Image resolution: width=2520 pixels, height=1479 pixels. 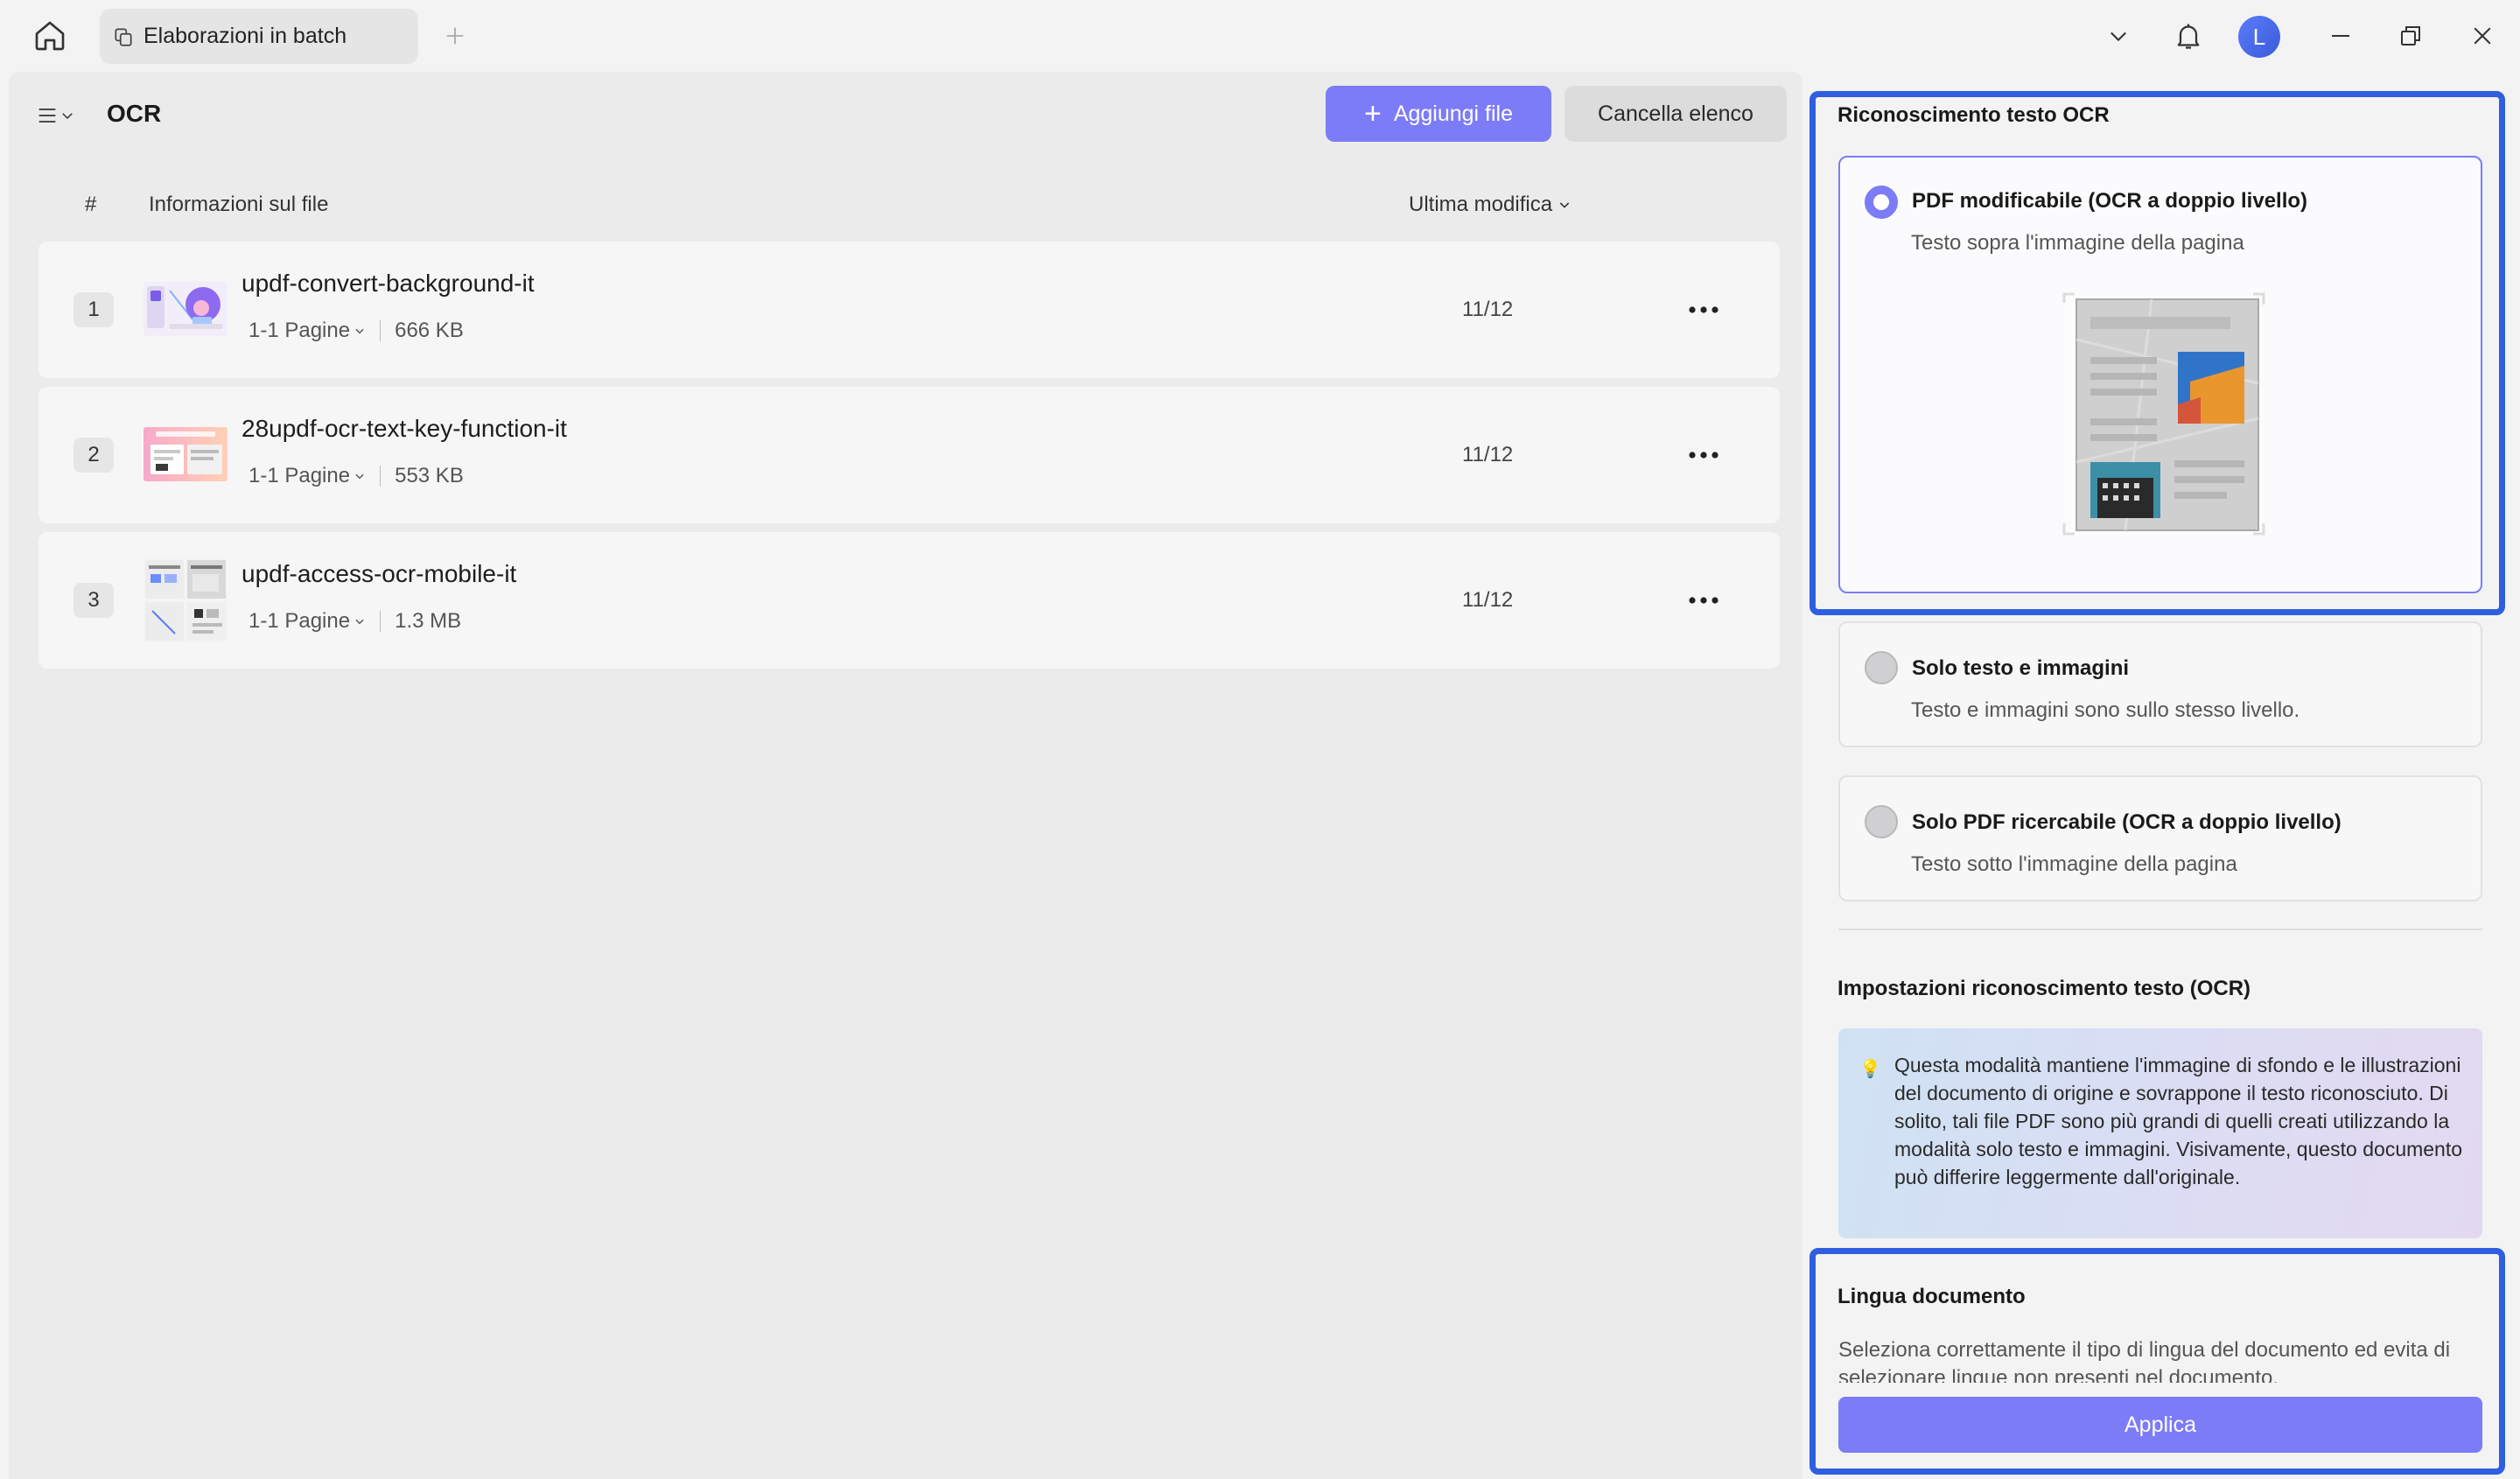 I want to click on section-divider, so click(x=2160, y=929).